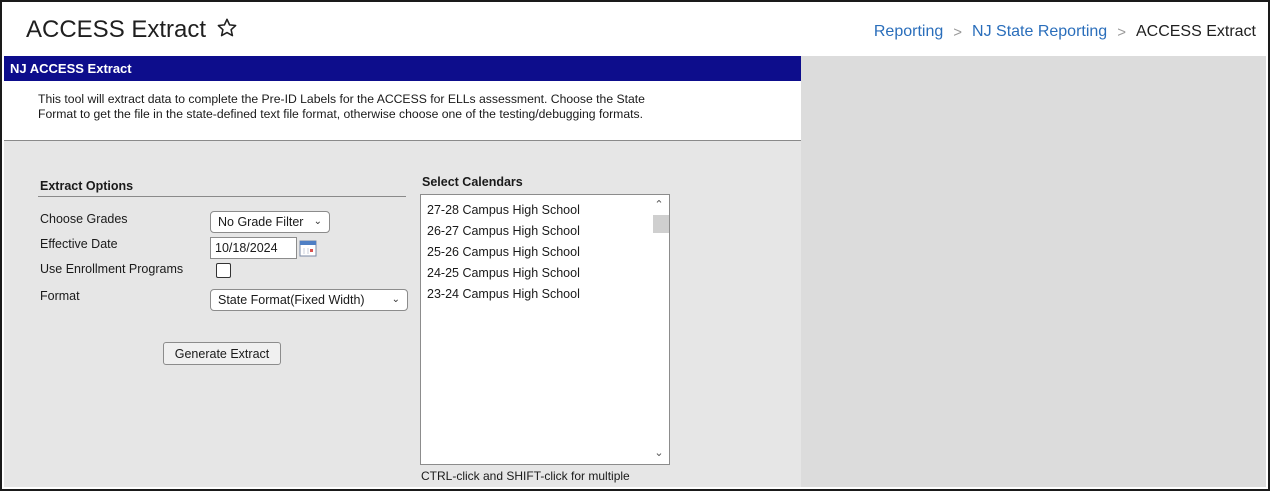 The width and height of the screenshot is (1270, 491). I want to click on list-item: 26-27 Campus High School, so click(503, 231).